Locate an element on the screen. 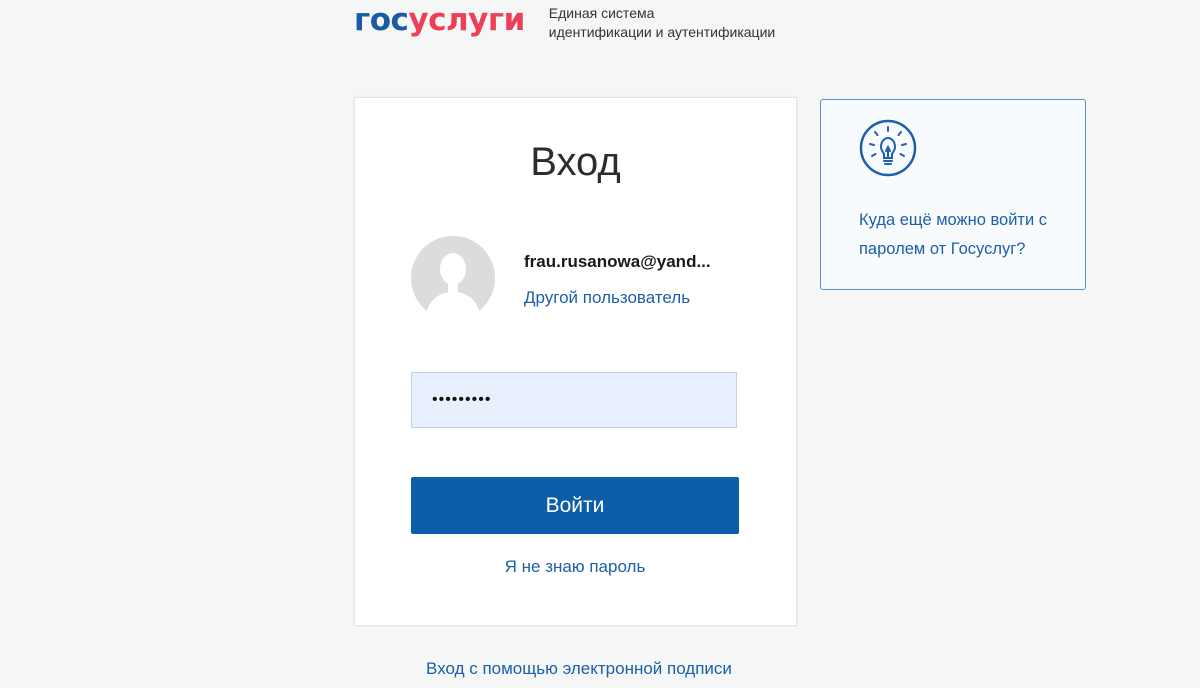  user-silhouette-icon is located at coordinates (453, 278).